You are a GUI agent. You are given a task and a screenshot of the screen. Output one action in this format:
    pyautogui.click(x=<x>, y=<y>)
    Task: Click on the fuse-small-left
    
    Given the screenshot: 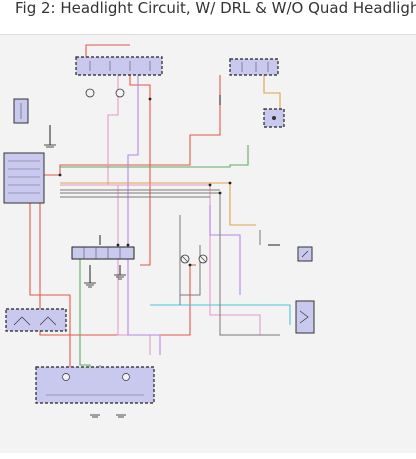 What is the action you would take?
    pyautogui.click(x=21, y=111)
    